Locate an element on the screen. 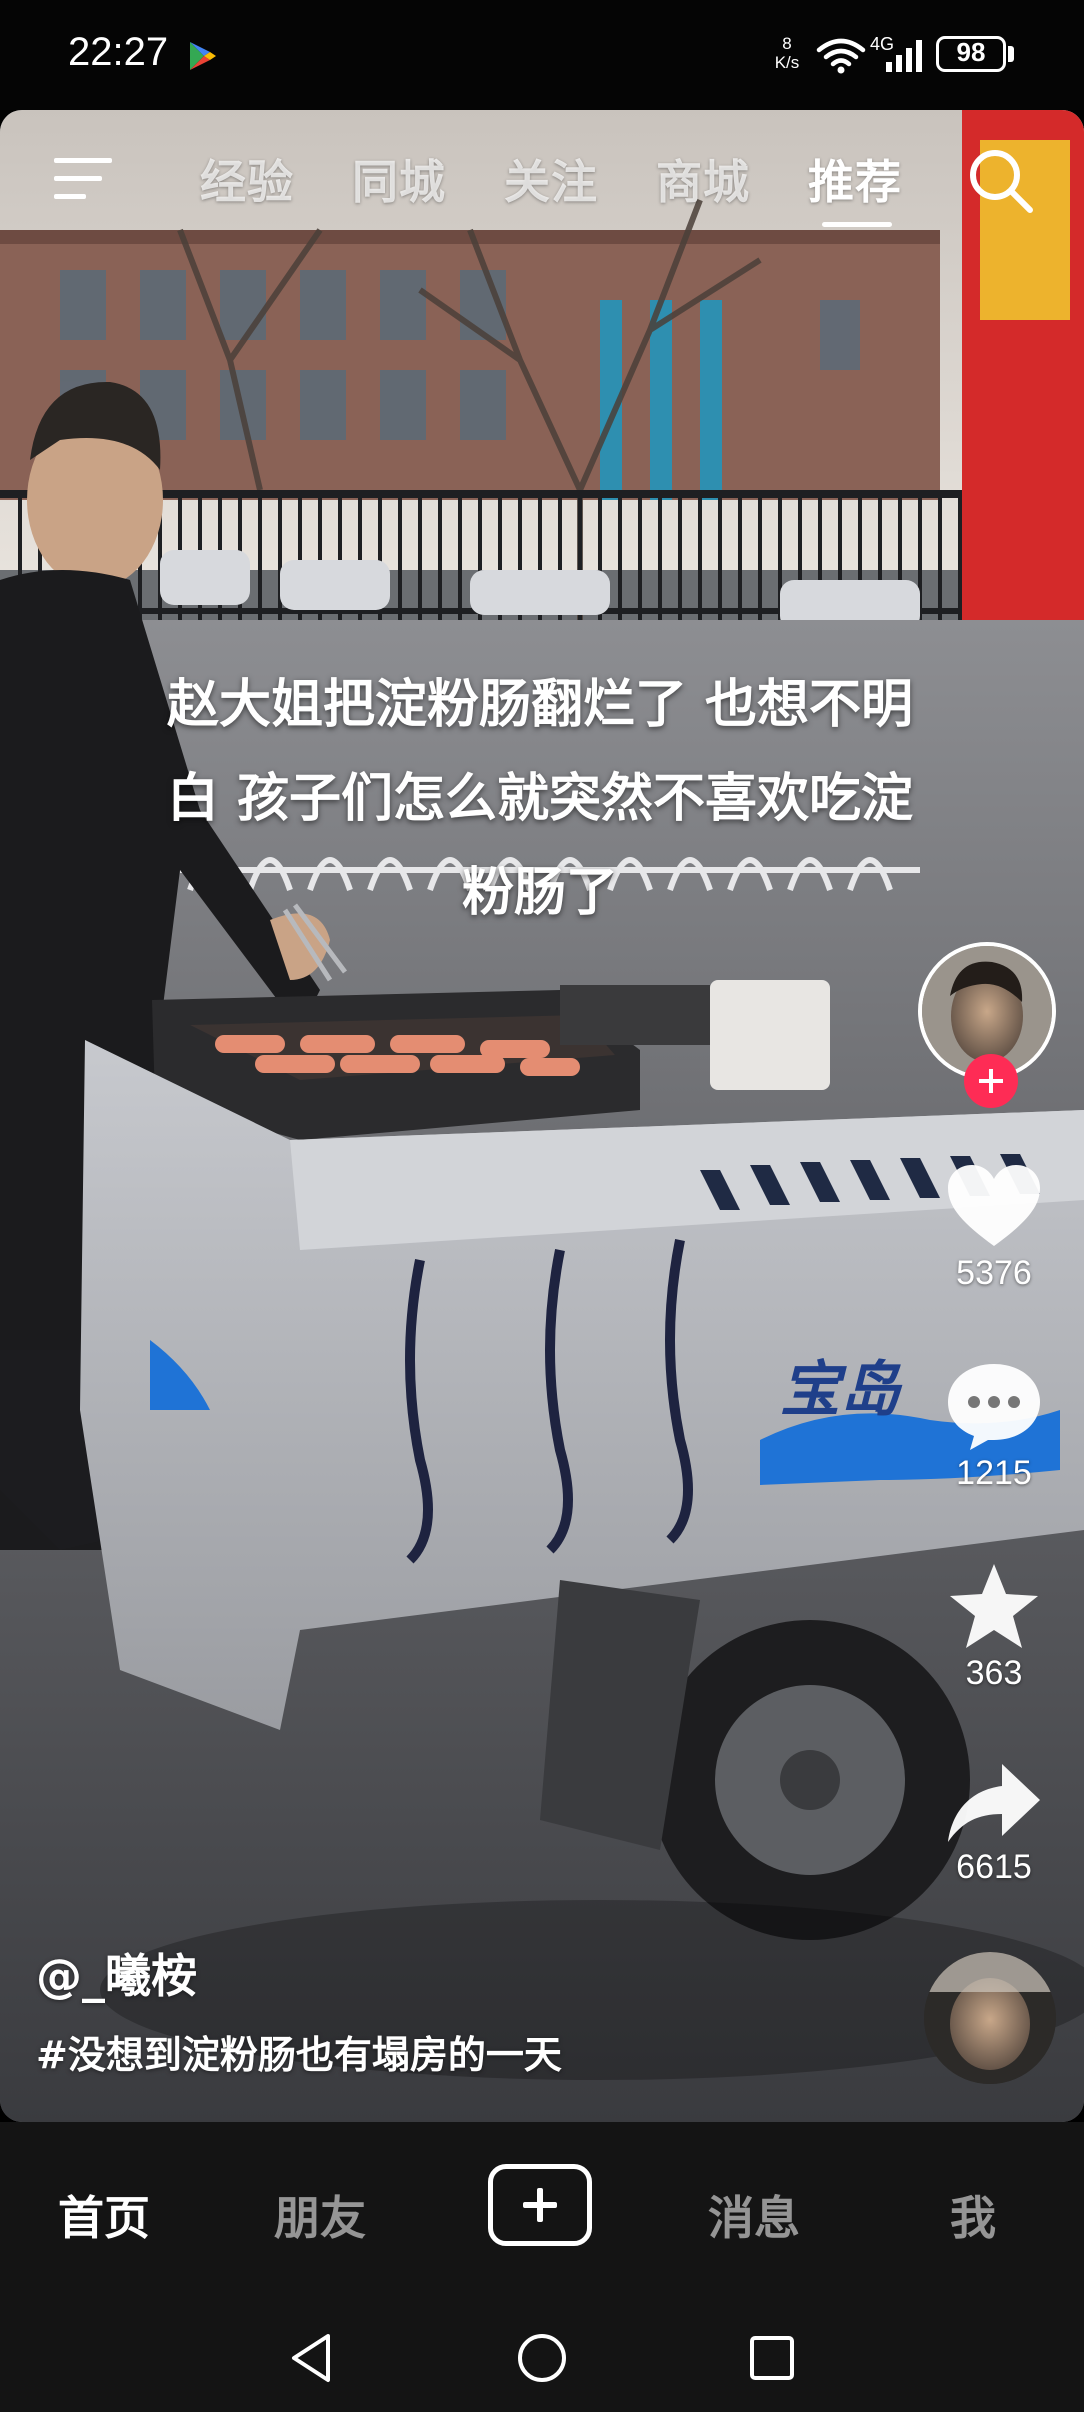 Image resolution: width=1084 pixels, height=2412 pixels. signal-icon is located at coordinates (904, 56).